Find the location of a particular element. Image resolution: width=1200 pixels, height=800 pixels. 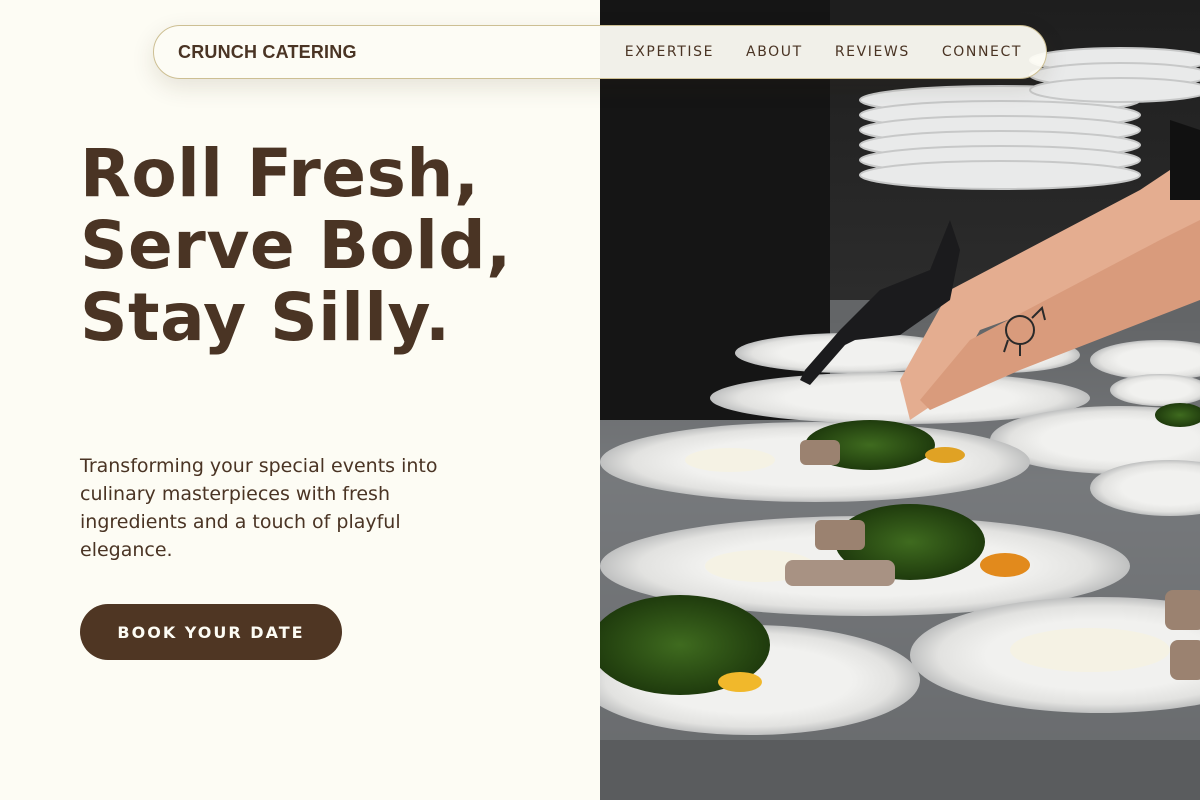

nav-link-about: ABOUT is located at coordinates (774, 52).